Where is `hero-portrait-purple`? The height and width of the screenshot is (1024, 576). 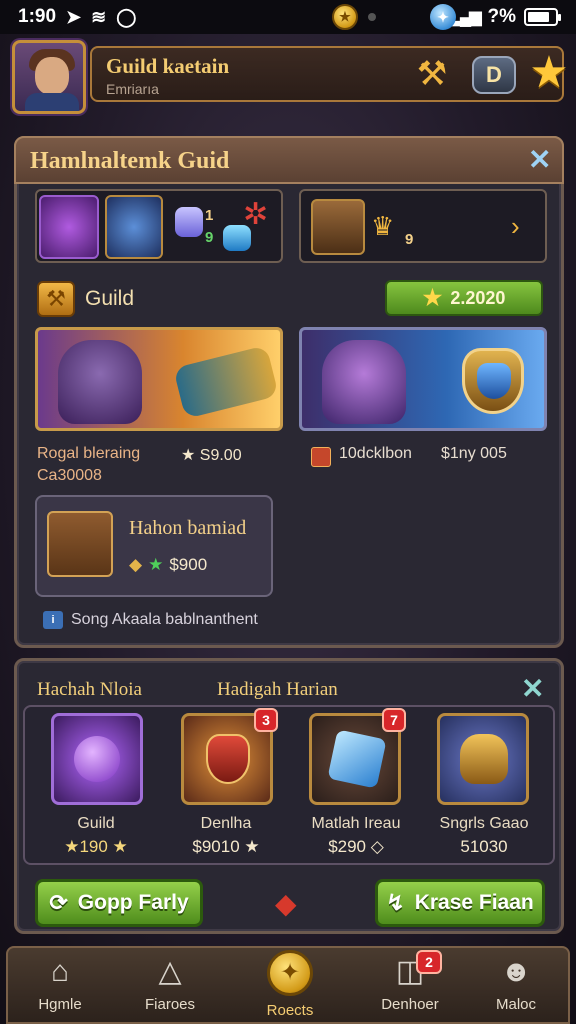
hero-portrait-purple is located at coordinates (69, 227).